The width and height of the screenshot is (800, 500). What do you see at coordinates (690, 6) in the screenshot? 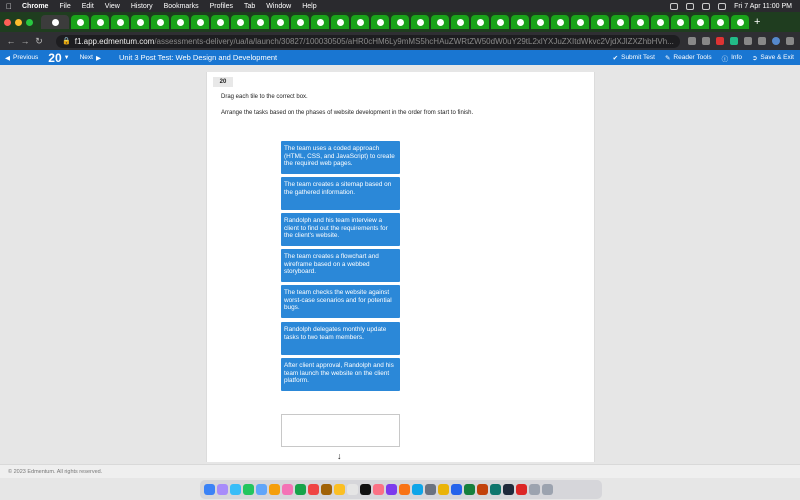
I see `wifi-icon` at bounding box center [690, 6].